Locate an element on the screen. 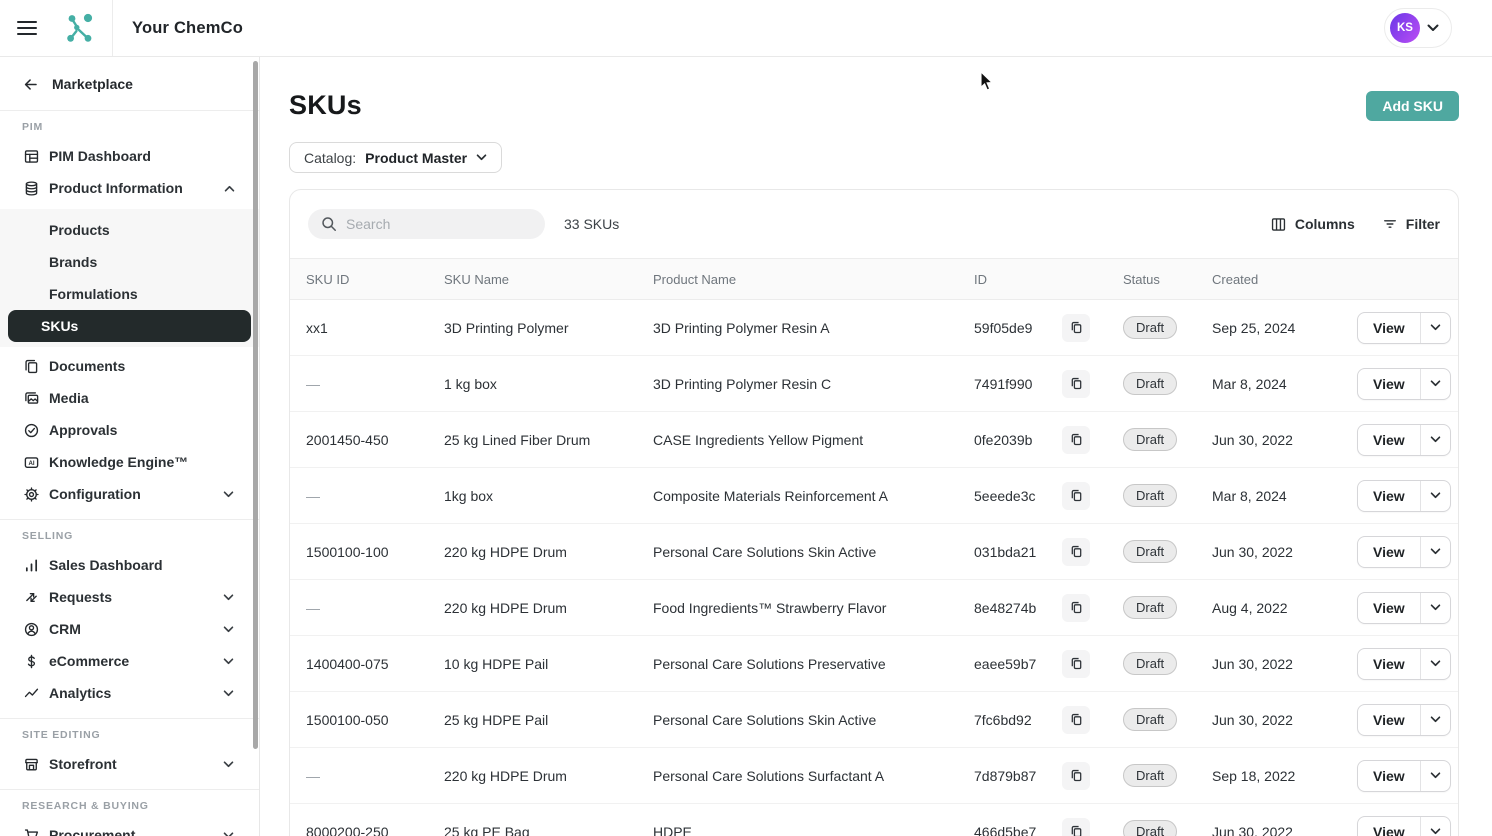 The width and height of the screenshot is (1492, 836). sidebar-item-procurement: Procurement is located at coordinates (129, 827).